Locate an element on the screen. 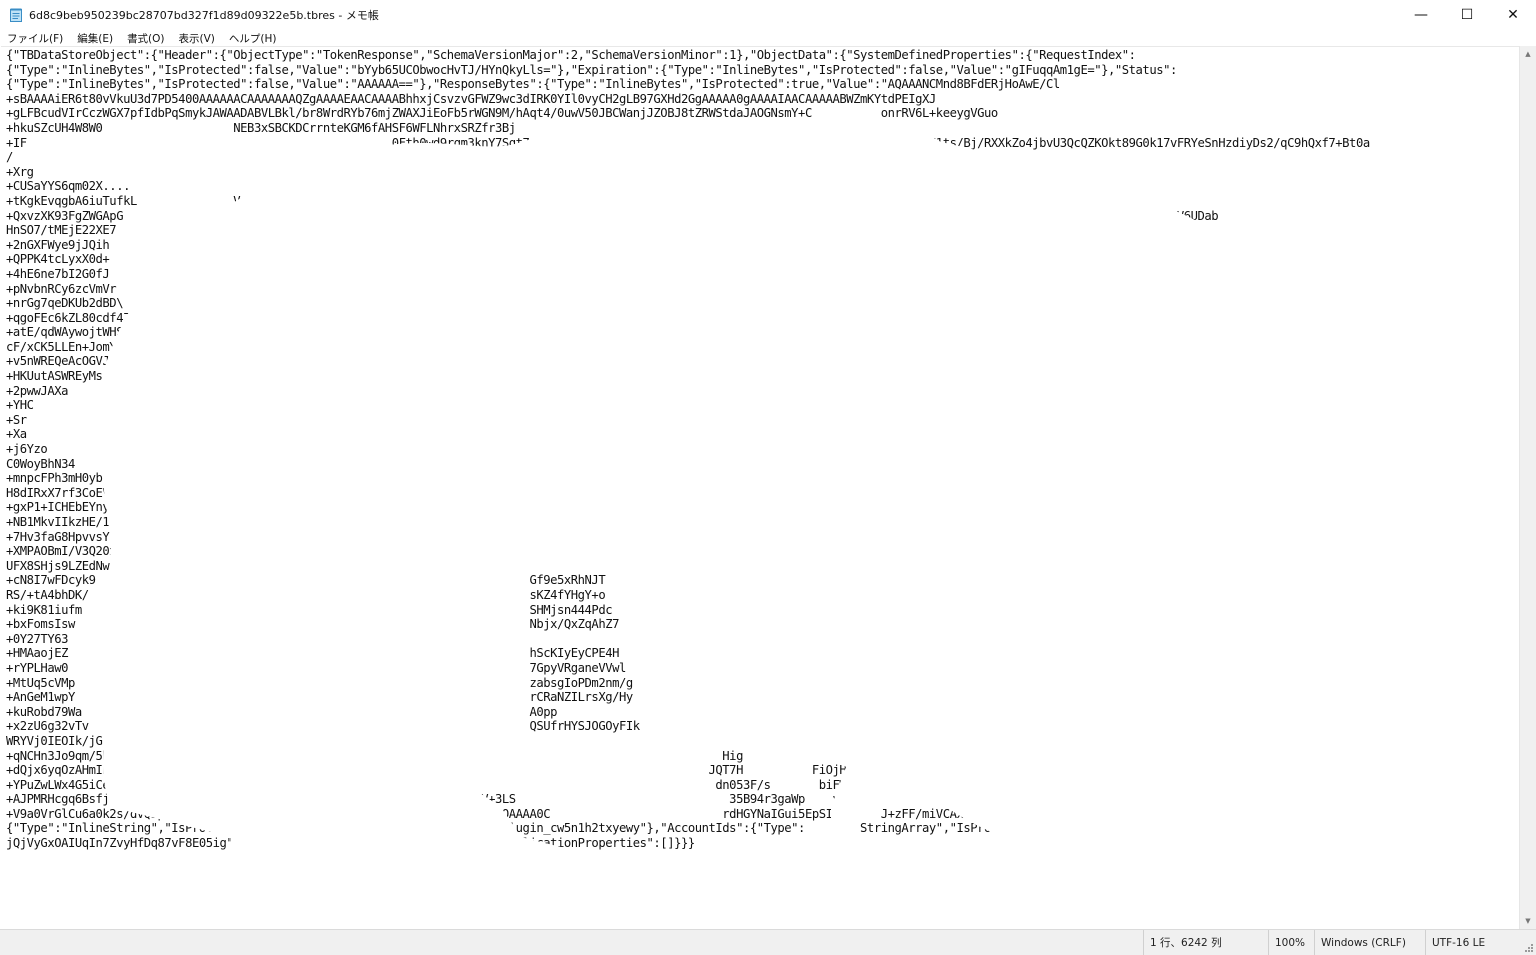 The width and height of the screenshot is (1536, 955). editor-line: +0Y27TY63 is located at coordinates (763, 639).